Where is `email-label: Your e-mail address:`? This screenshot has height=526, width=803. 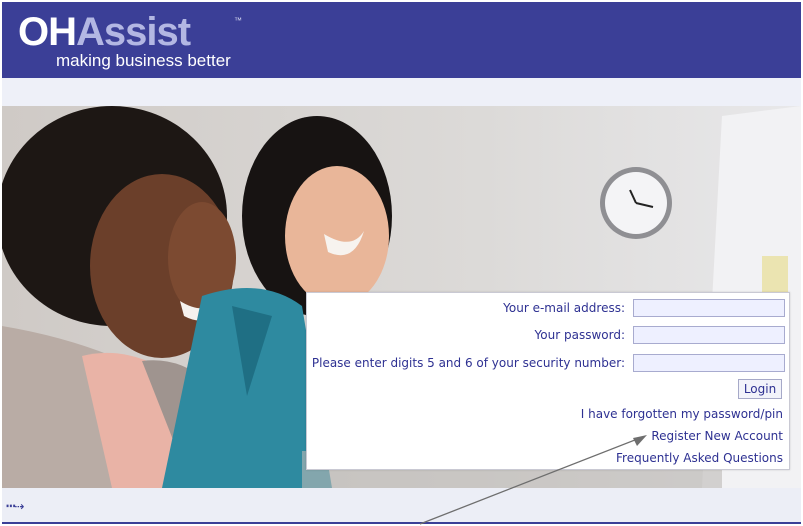 email-label: Your e-mail address: is located at coordinates (564, 308).